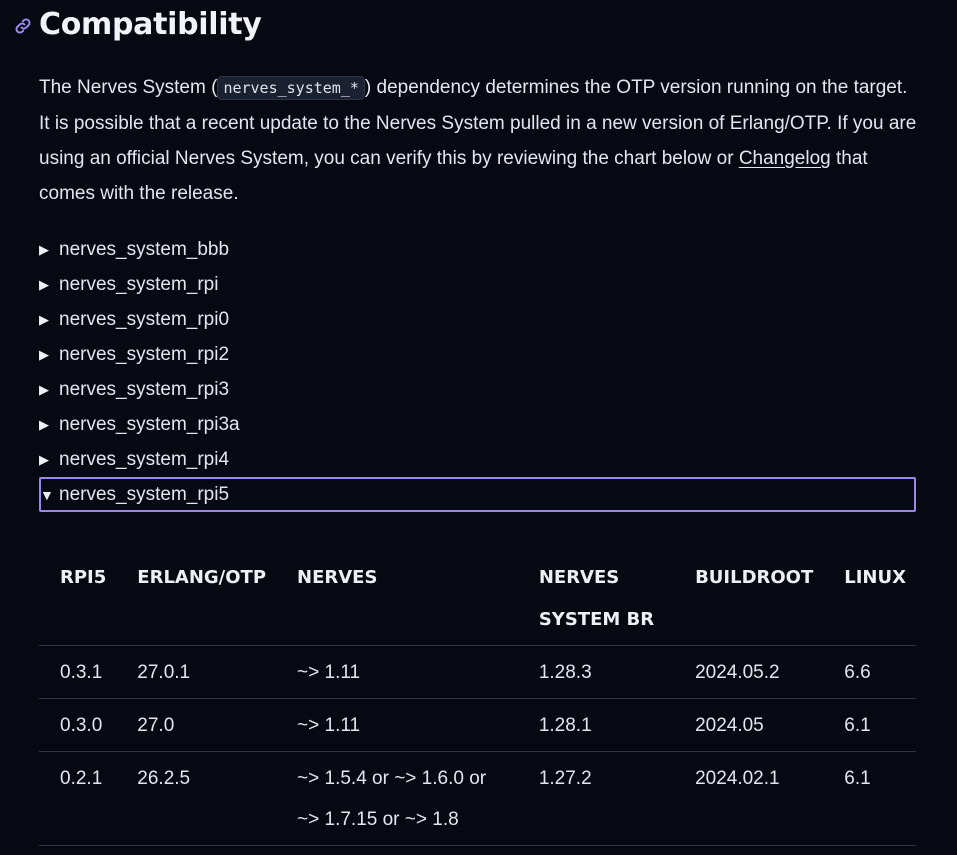 This screenshot has height=855, width=957. Describe the element at coordinates (144, 459) in the screenshot. I see `summary-label: nerves_system_rpi4` at that location.